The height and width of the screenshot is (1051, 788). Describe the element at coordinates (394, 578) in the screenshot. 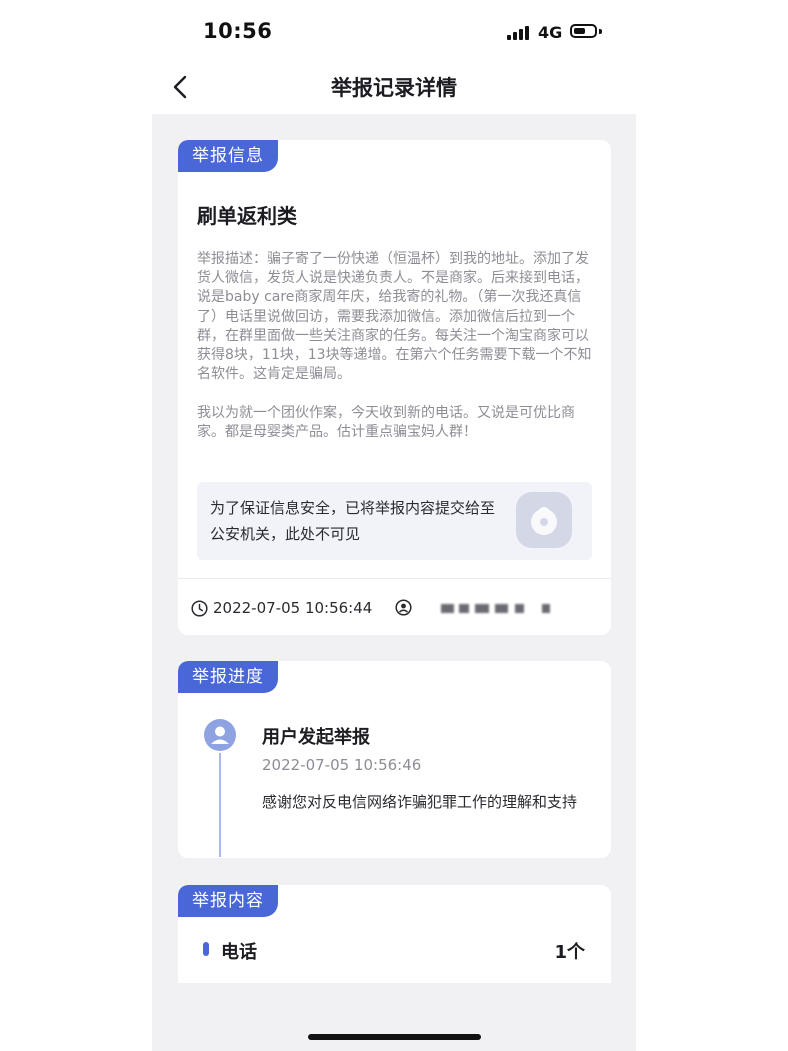

I see `divider` at that location.